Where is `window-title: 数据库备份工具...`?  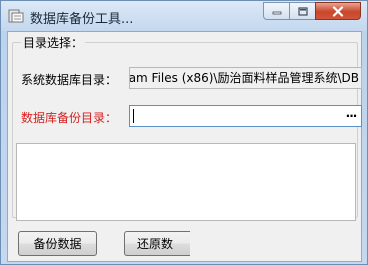 window-title: 数据库备份工具... is located at coordinates (82, 19).